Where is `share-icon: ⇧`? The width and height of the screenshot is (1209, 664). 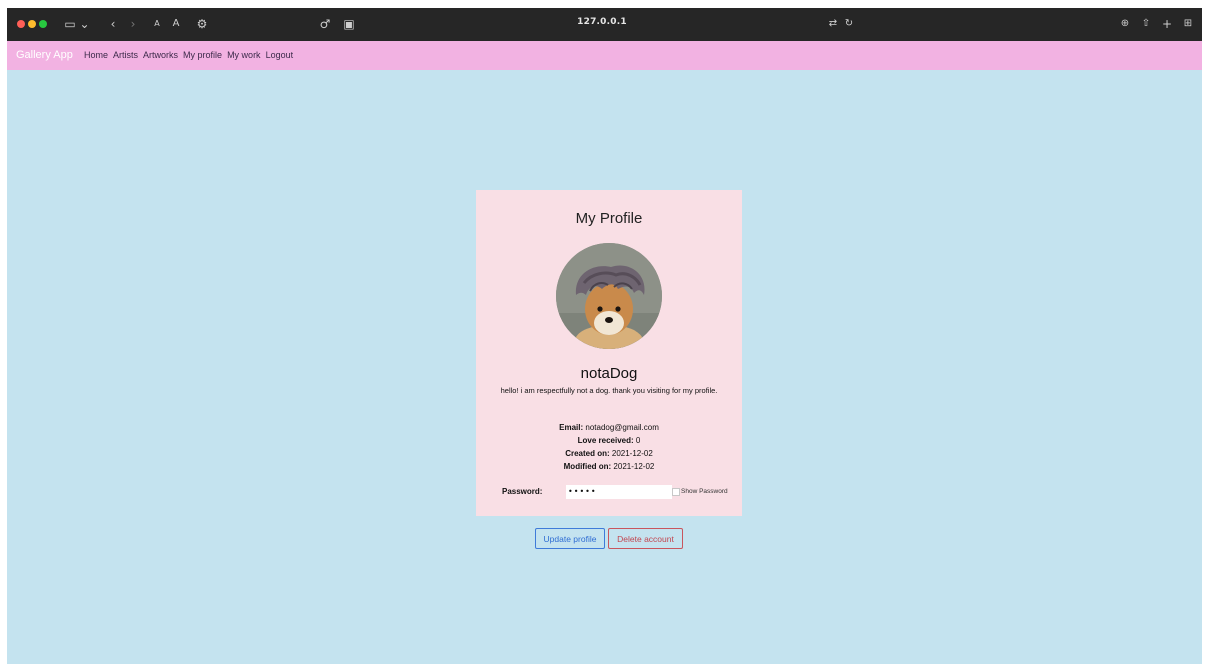
share-icon: ⇧ is located at coordinates (1146, 24).